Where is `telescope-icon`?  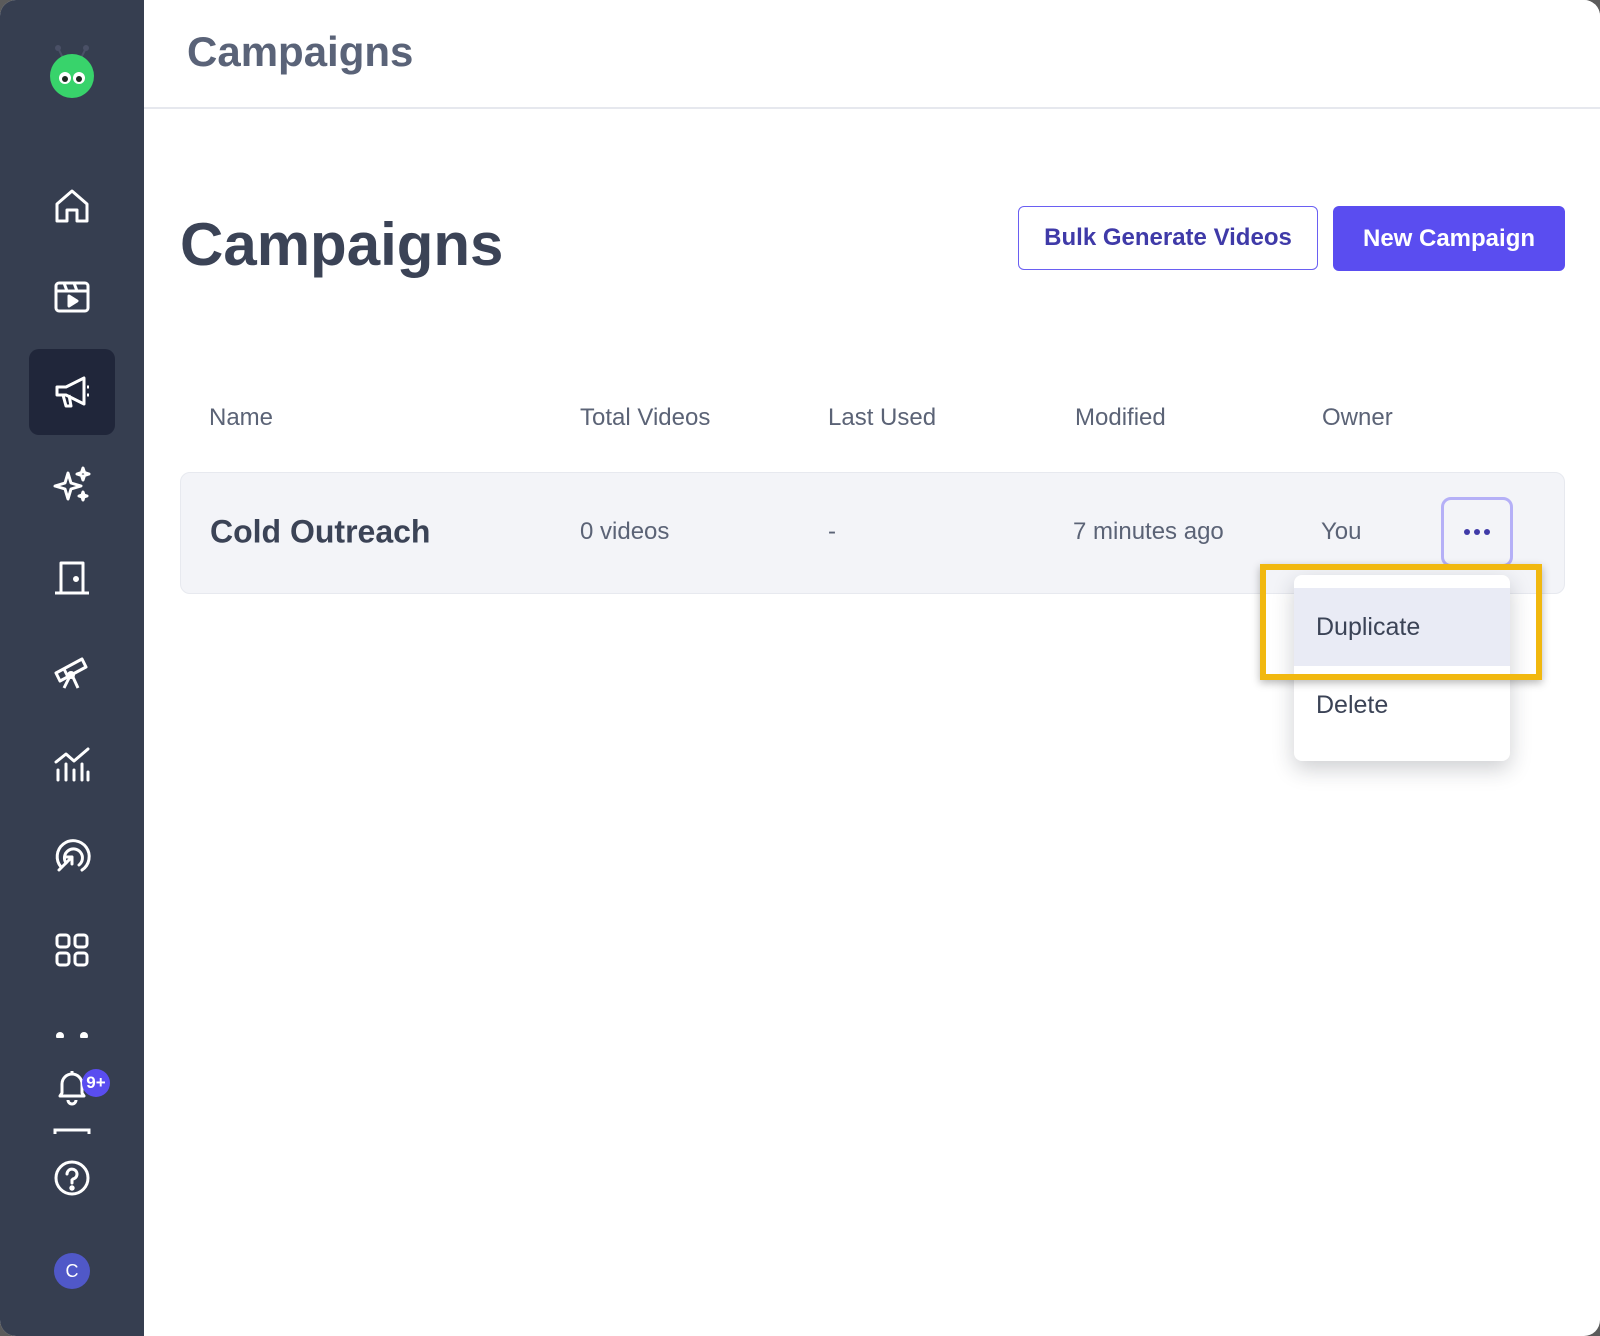 telescope-icon is located at coordinates (71, 673).